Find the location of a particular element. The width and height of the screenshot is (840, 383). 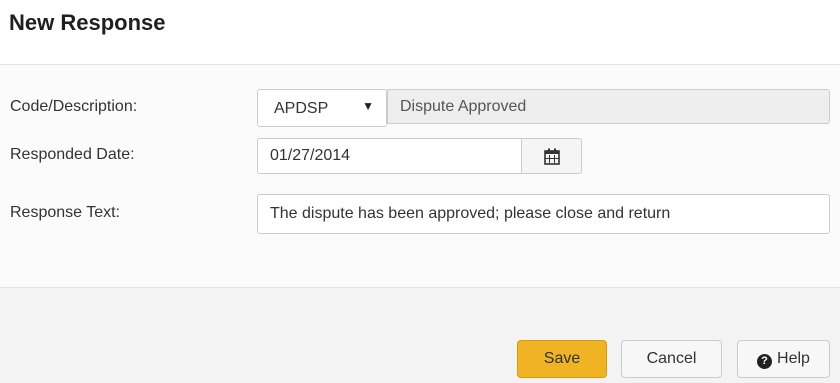

code-select-value: APDSP is located at coordinates (301, 108).